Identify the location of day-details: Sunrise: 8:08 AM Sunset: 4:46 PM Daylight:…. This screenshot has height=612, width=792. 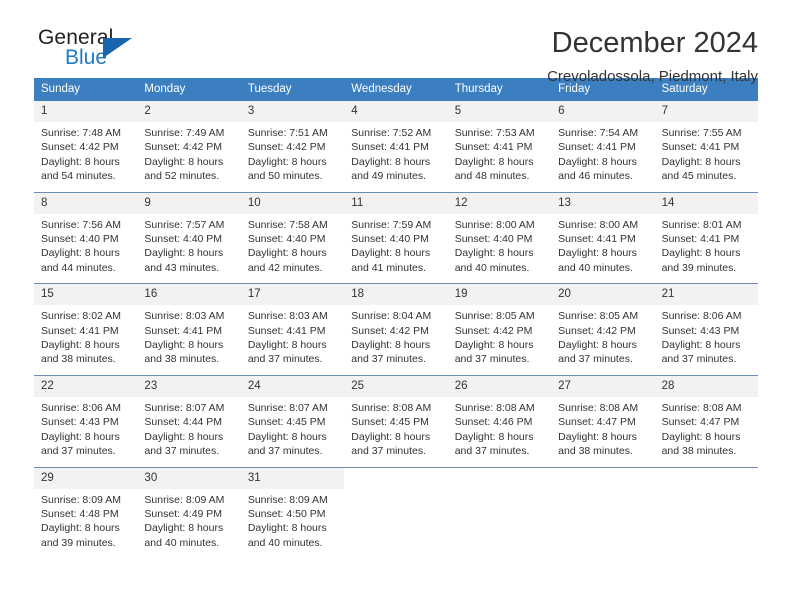
(499, 428).